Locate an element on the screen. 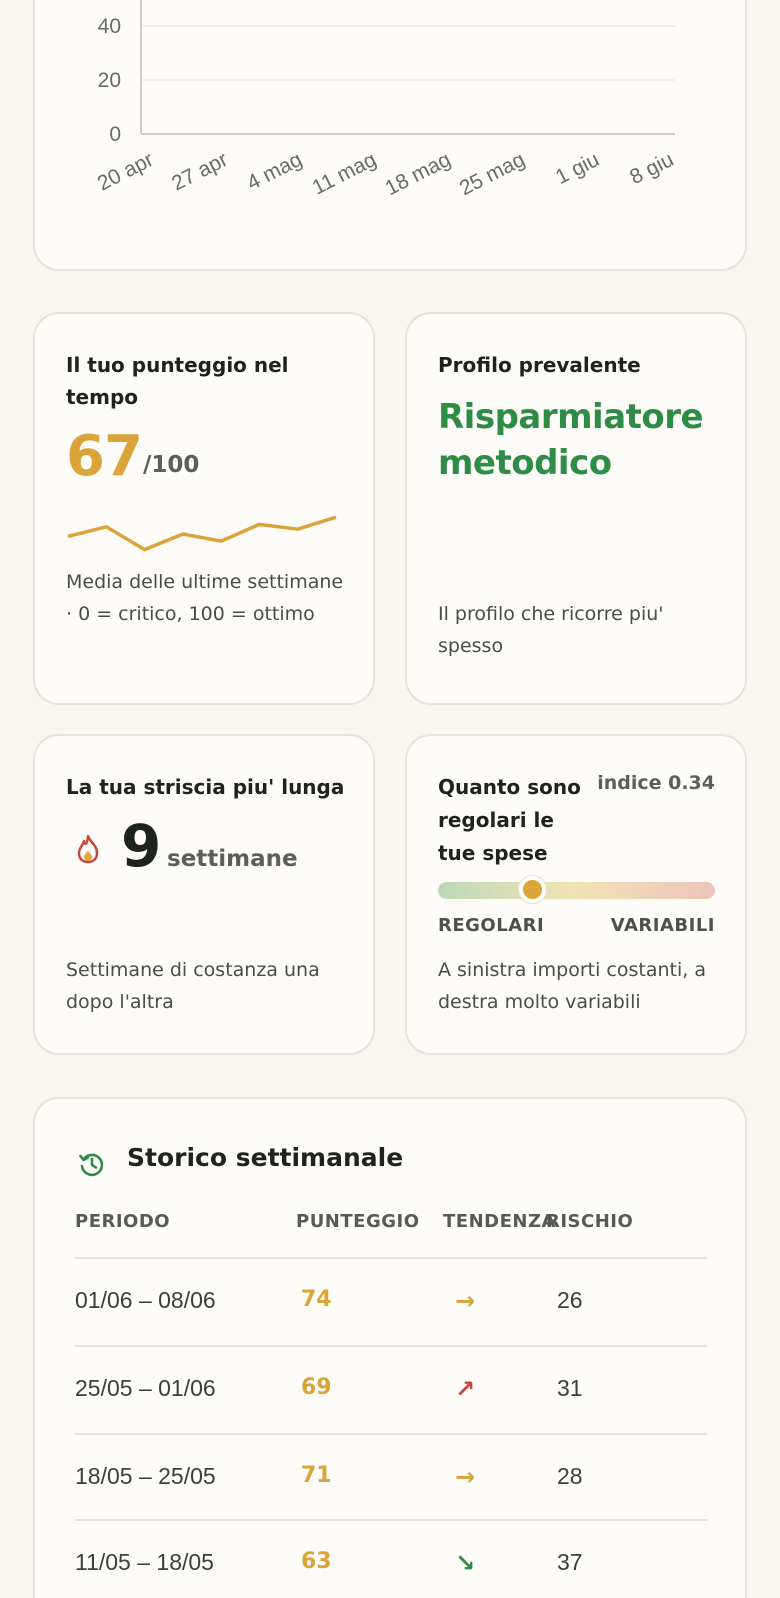  x-tick-label: 11 mag is located at coordinates (344, 174).